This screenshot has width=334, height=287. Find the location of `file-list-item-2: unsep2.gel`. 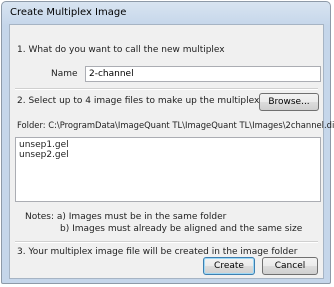

file-list-item-2: unsep2.gel is located at coordinates (44, 155).